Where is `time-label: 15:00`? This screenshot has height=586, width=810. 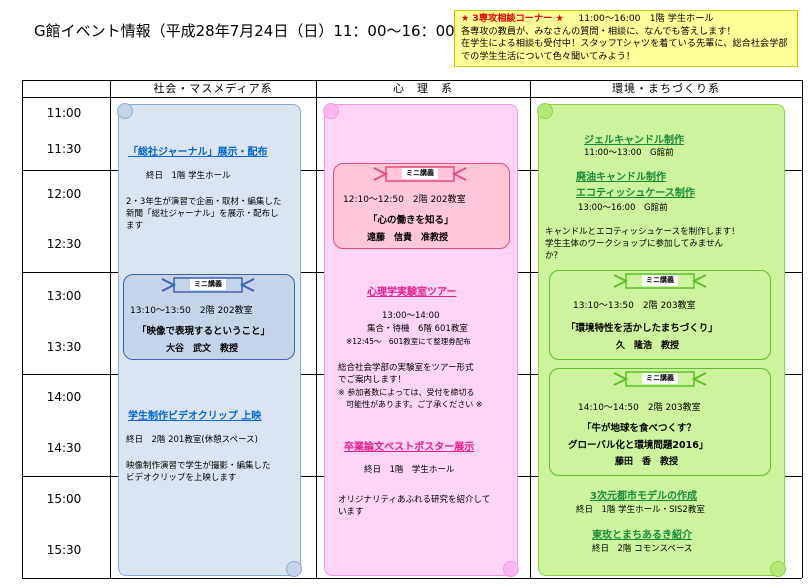
time-label: 15:00 is located at coordinates (64, 499).